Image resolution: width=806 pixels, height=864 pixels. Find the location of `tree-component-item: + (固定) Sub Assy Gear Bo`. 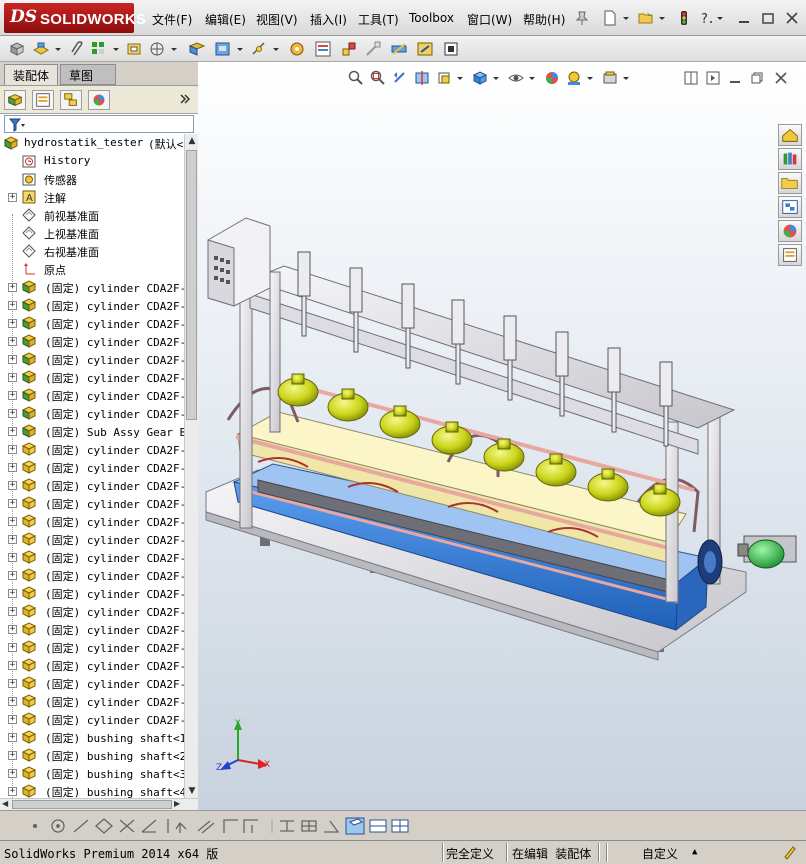

tree-component-item: + (固定) Sub Assy Gear Bo is located at coordinates (92, 431).